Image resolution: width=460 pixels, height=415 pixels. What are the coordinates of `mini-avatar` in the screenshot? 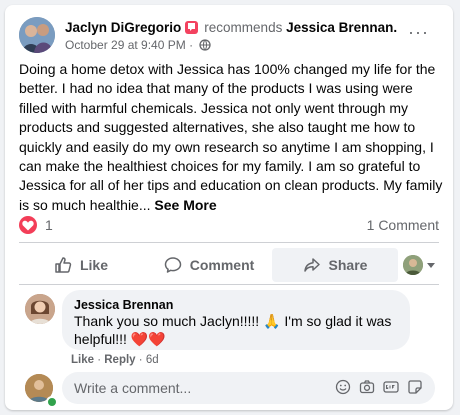 It's located at (413, 265).